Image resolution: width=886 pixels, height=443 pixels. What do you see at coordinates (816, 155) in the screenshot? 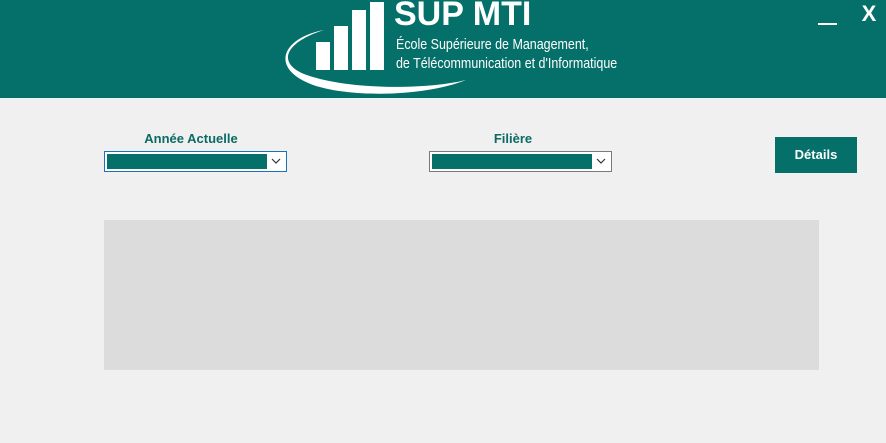
I see `details-button: Détails` at bounding box center [816, 155].